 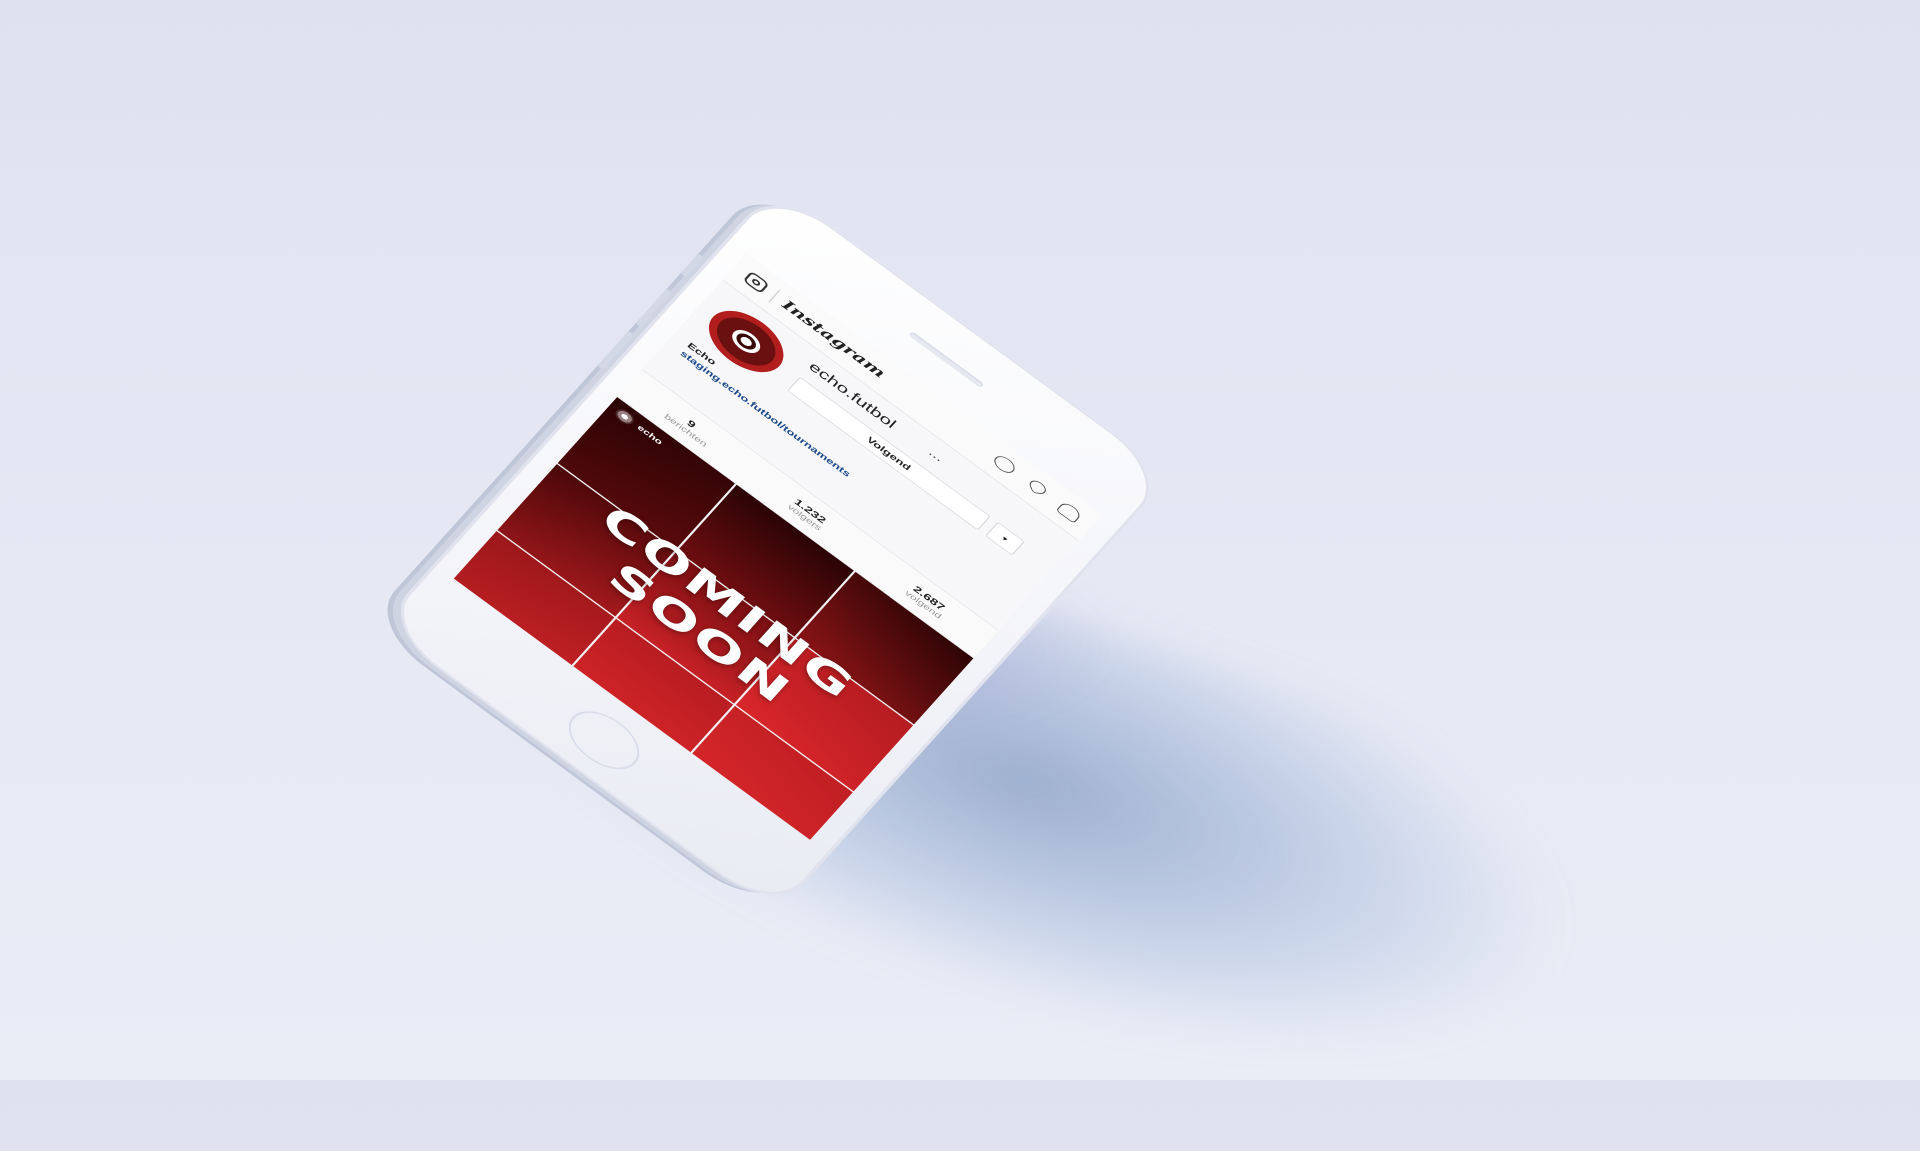 I want to click on user-icon, so click(x=1069, y=512).